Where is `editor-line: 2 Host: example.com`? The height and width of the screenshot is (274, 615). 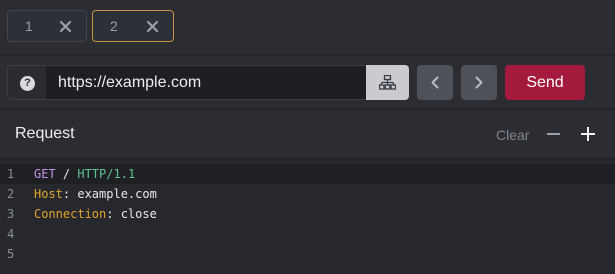
editor-line: 2 Host: example.com is located at coordinates (307, 194).